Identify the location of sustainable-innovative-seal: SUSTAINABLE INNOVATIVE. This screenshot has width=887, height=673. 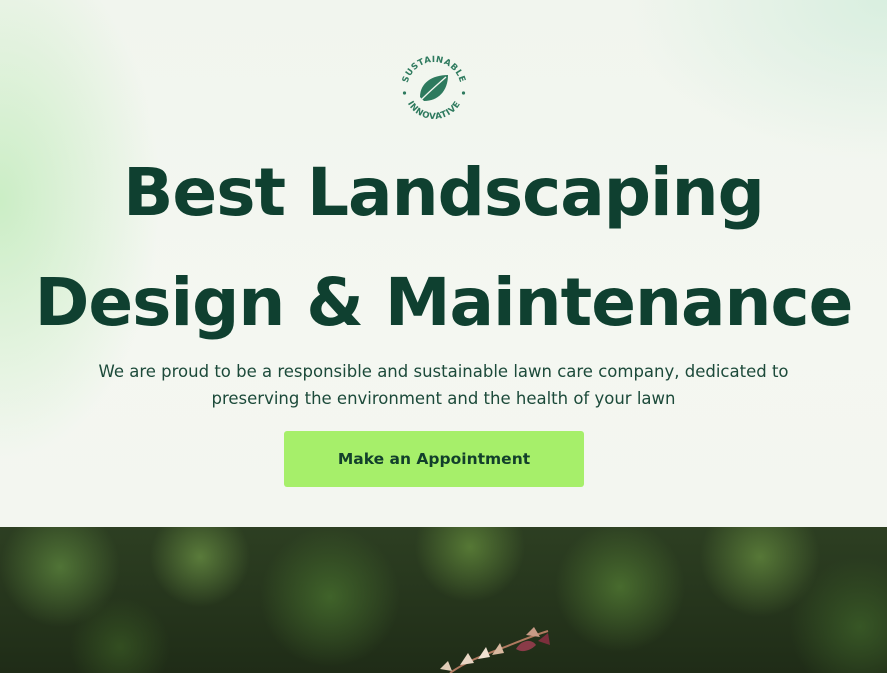
(434, 88).